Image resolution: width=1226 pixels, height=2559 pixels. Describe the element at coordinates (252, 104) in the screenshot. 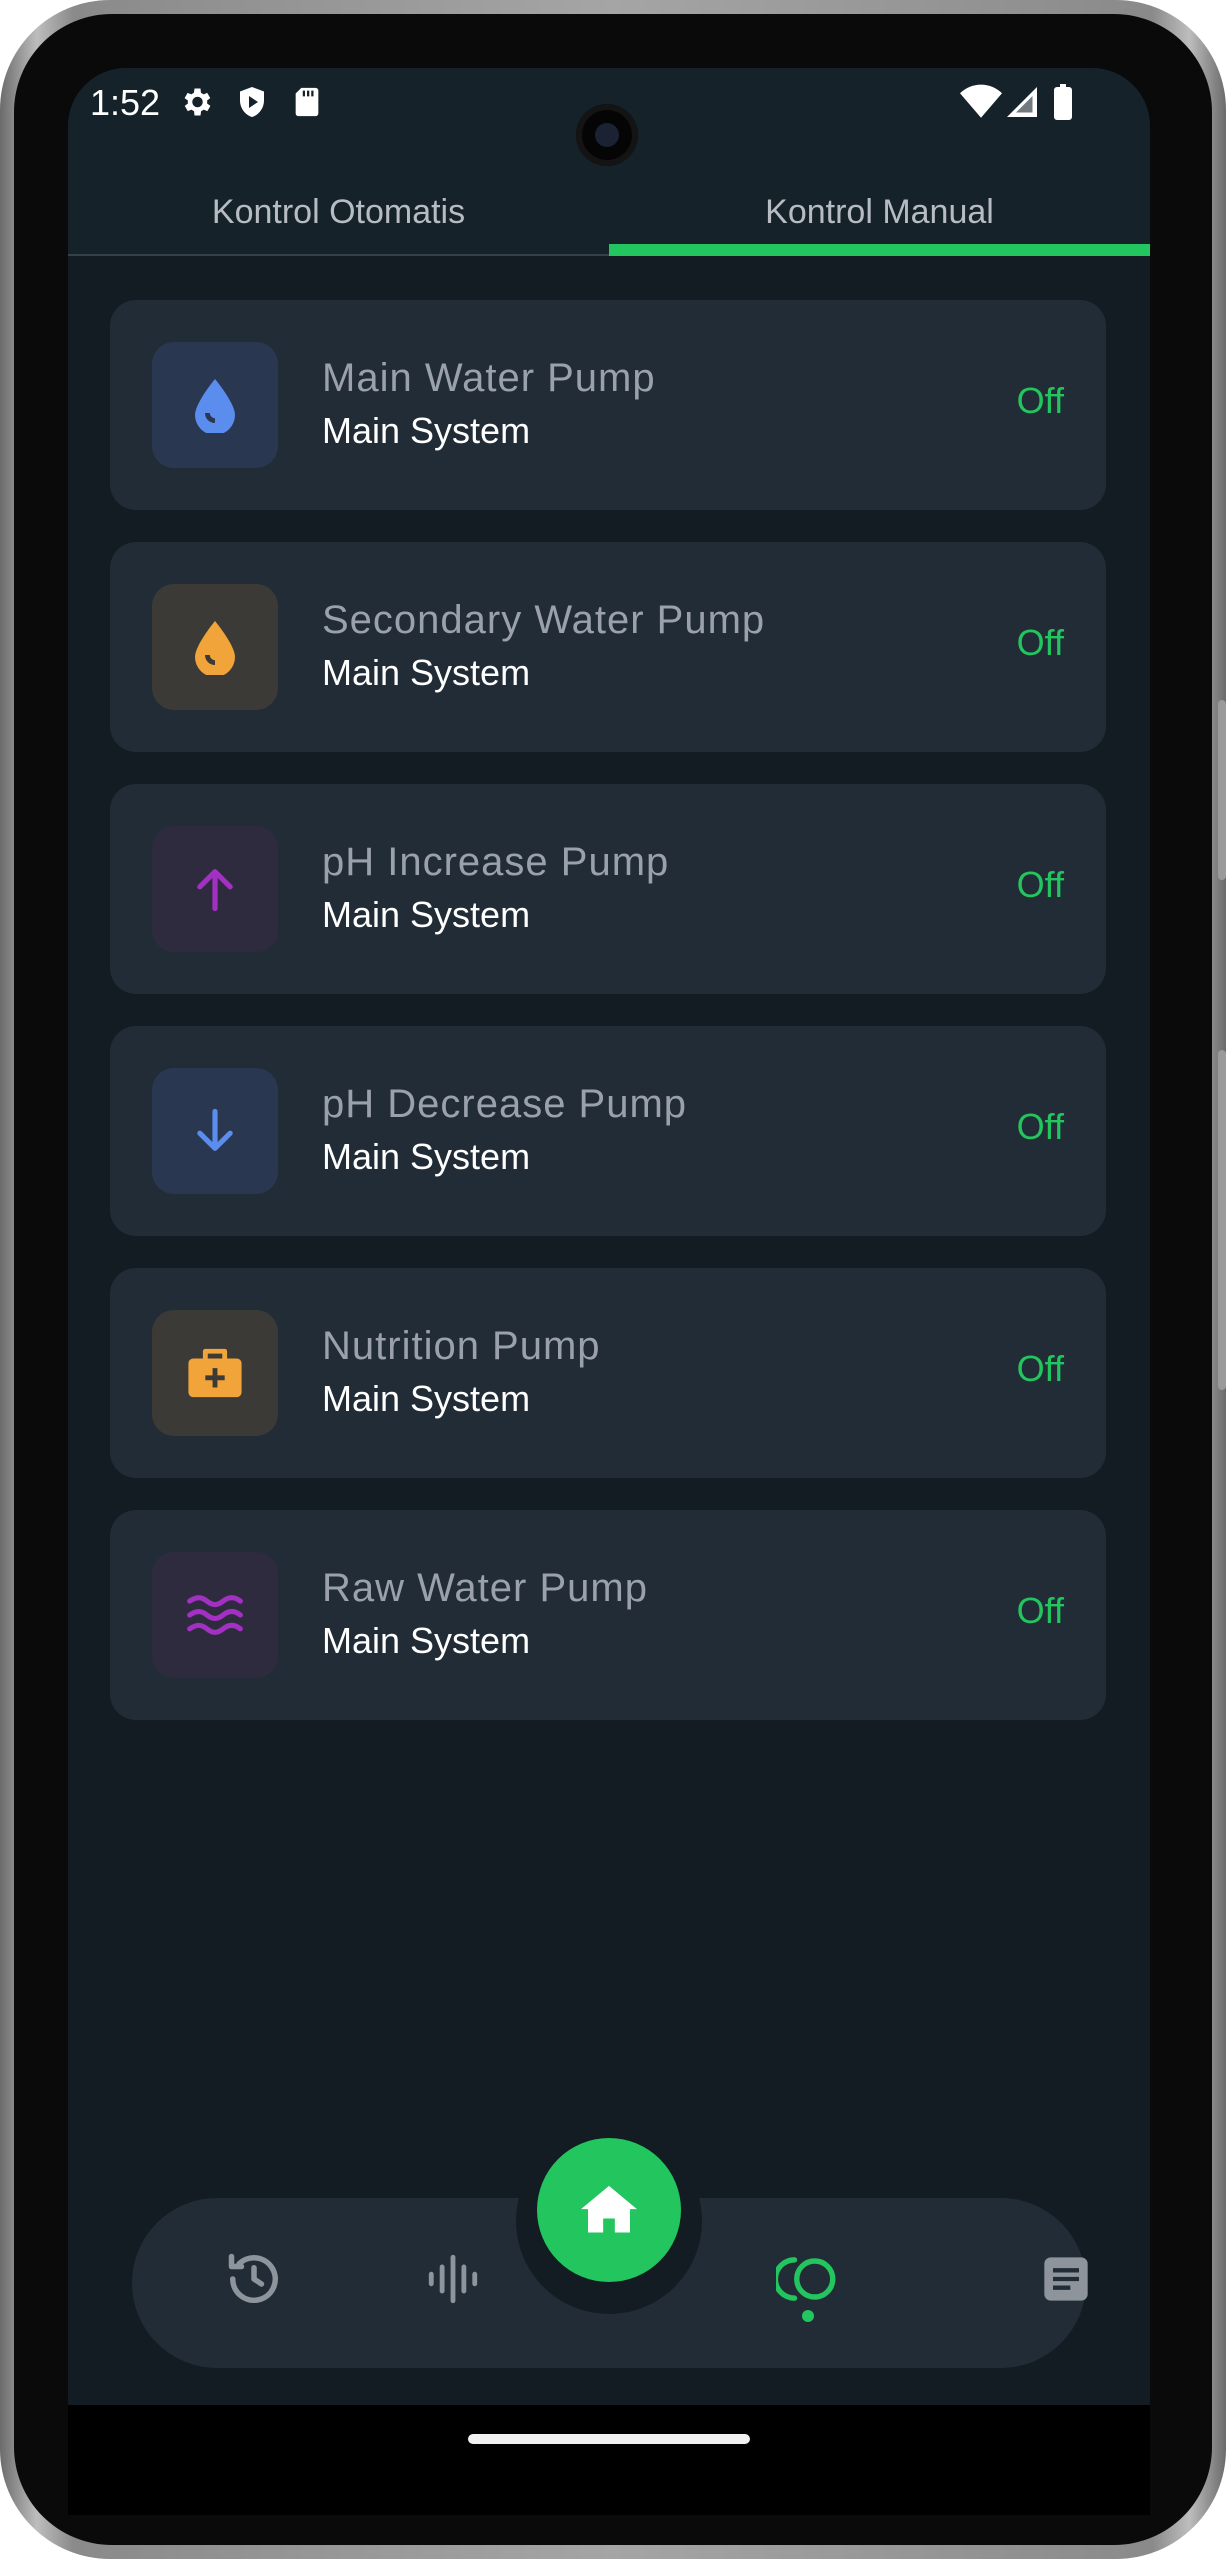

I see `shield-play-icon` at that location.